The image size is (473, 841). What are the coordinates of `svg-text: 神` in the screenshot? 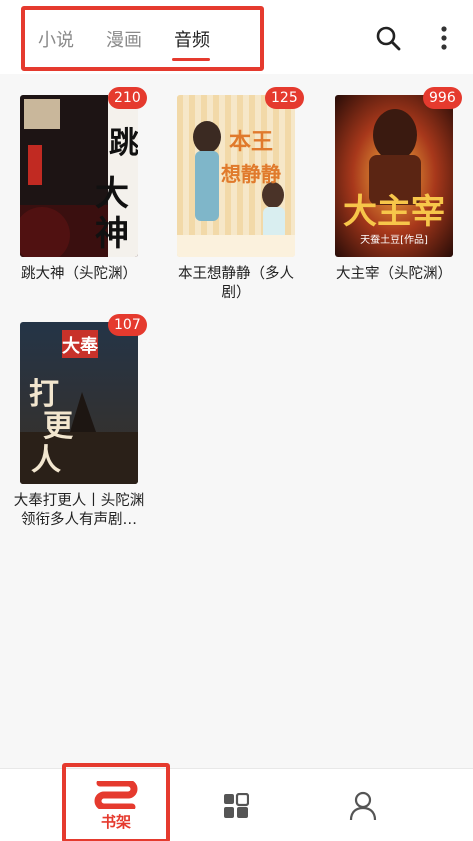 It's located at (112, 234).